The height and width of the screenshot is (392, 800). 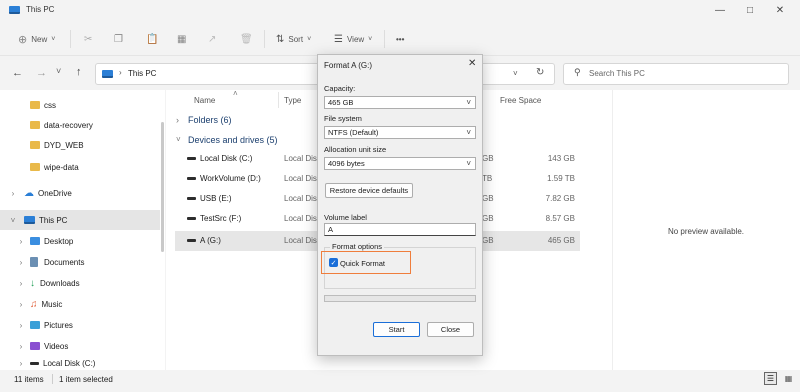 I want to click on search-input: Search This PC, so click(x=617, y=73).